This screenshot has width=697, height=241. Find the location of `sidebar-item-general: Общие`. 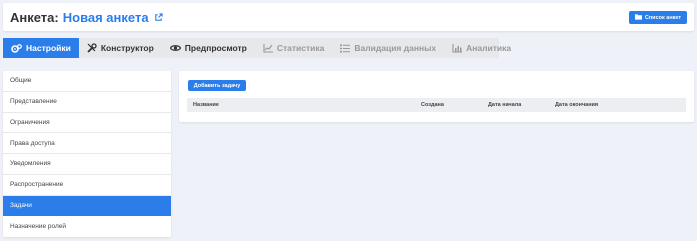

sidebar-item-general: Общие is located at coordinates (87, 81).